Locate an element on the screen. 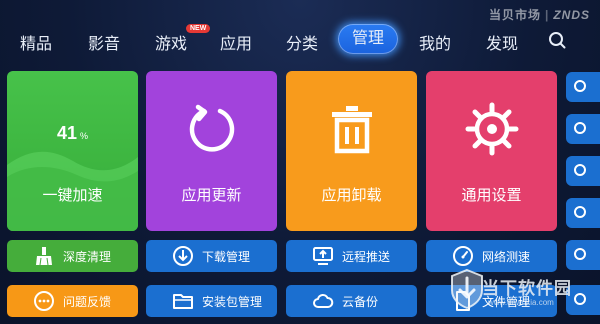 The image size is (600, 324). tab-discover: 发现 is located at coordinates (502, 42).